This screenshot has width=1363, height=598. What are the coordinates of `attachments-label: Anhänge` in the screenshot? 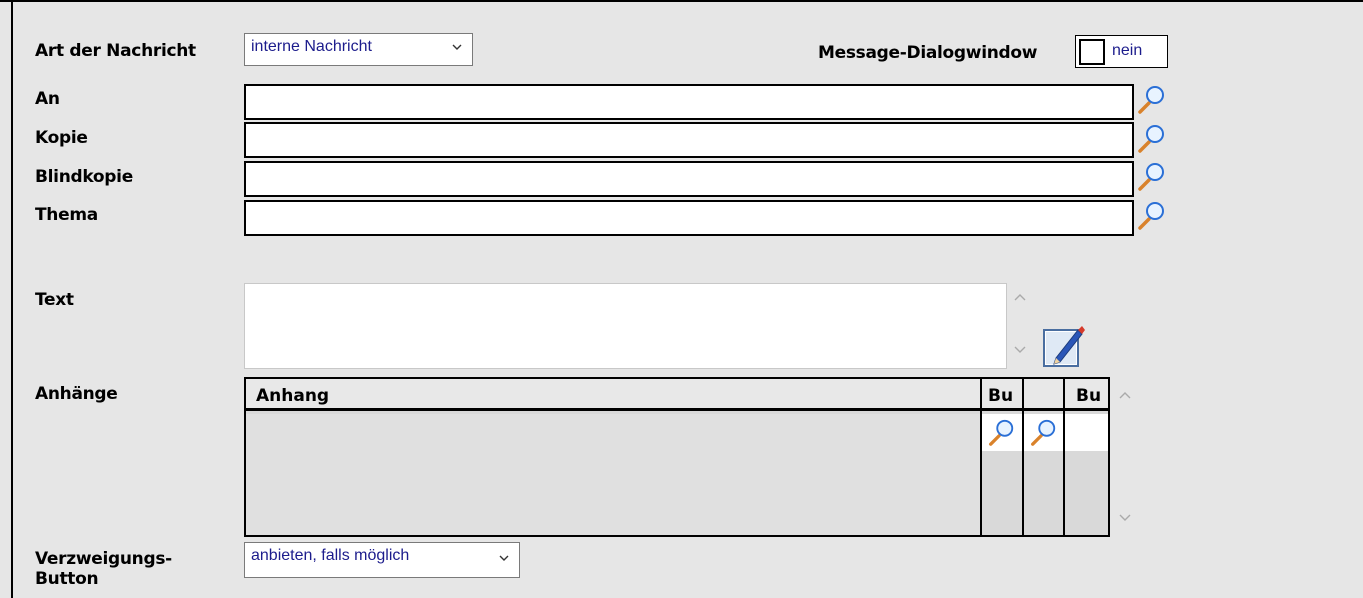 It's located at (76, 394).